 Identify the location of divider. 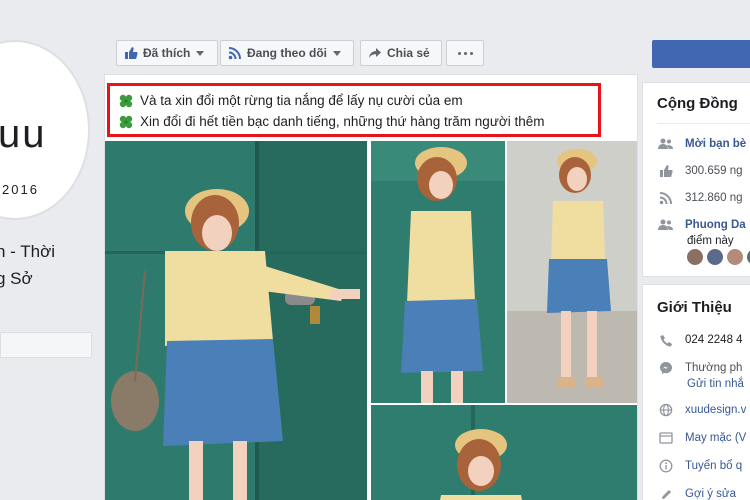
(703, 123).